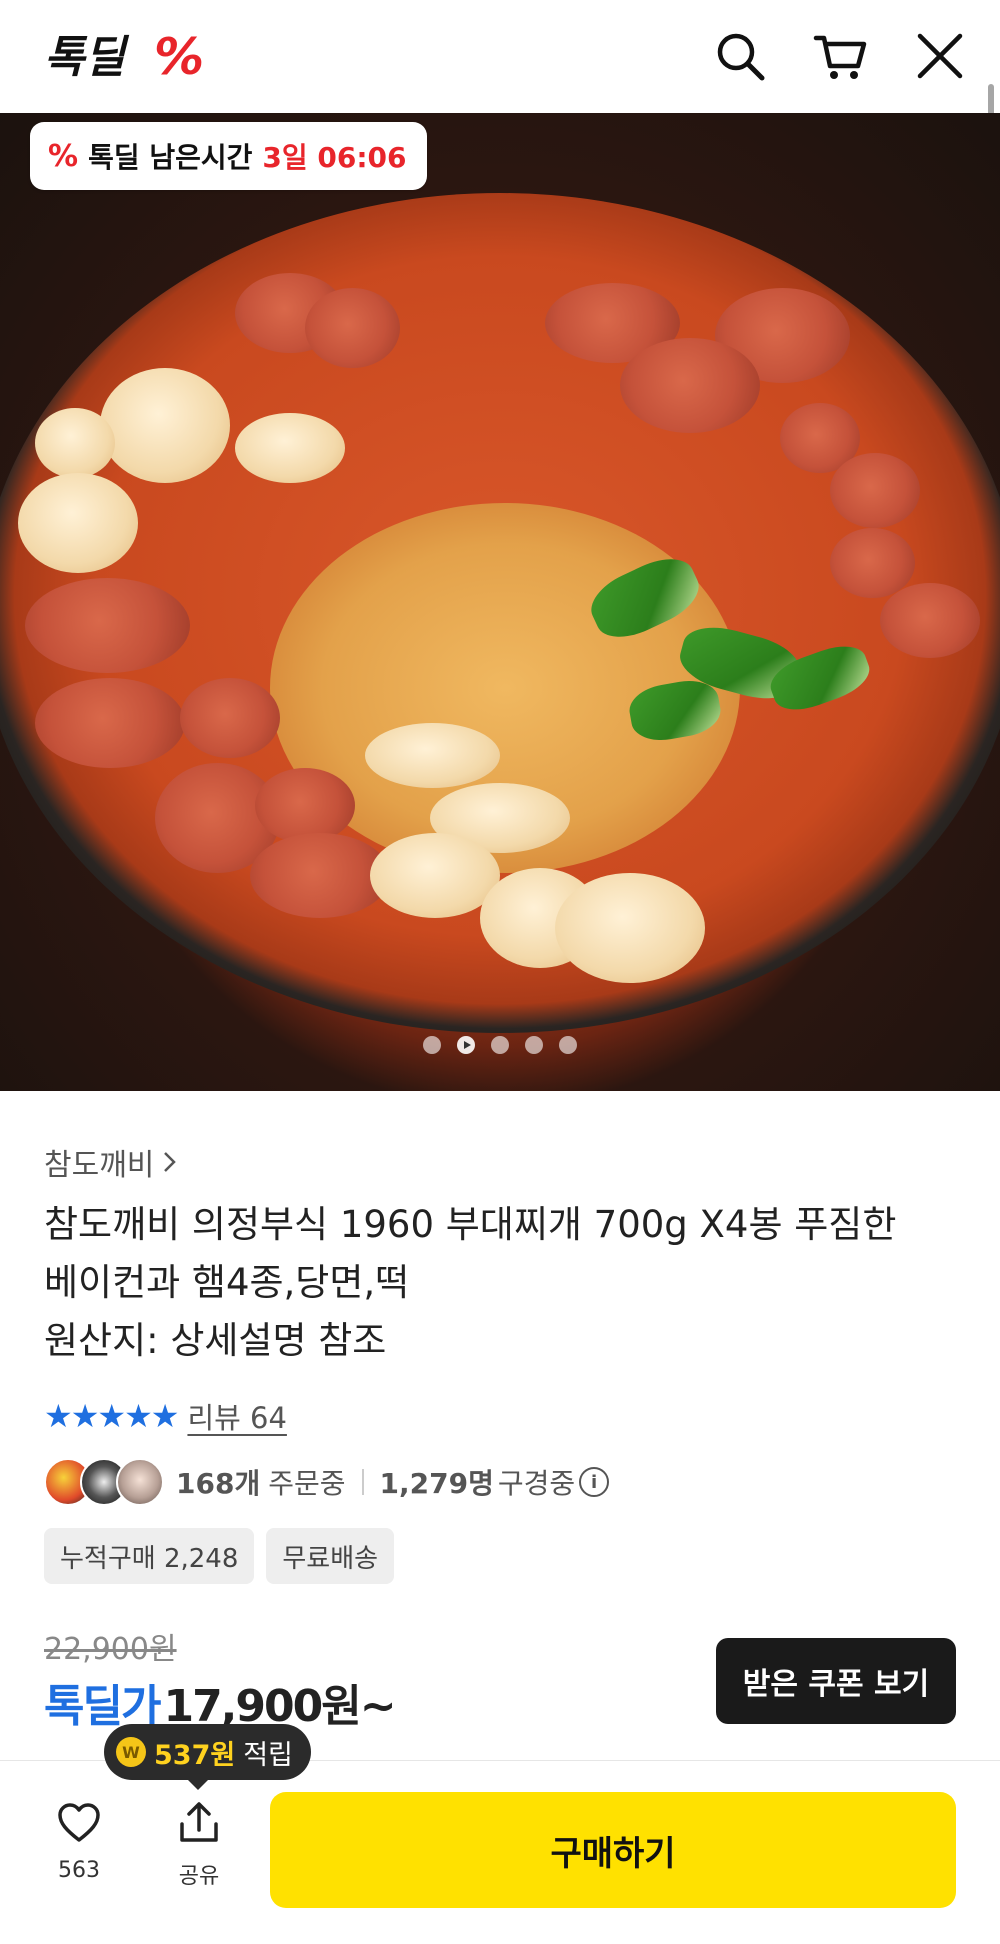 The image size is (1000, 1944). I want to click on coin-icon: W, so click(131, 1752).